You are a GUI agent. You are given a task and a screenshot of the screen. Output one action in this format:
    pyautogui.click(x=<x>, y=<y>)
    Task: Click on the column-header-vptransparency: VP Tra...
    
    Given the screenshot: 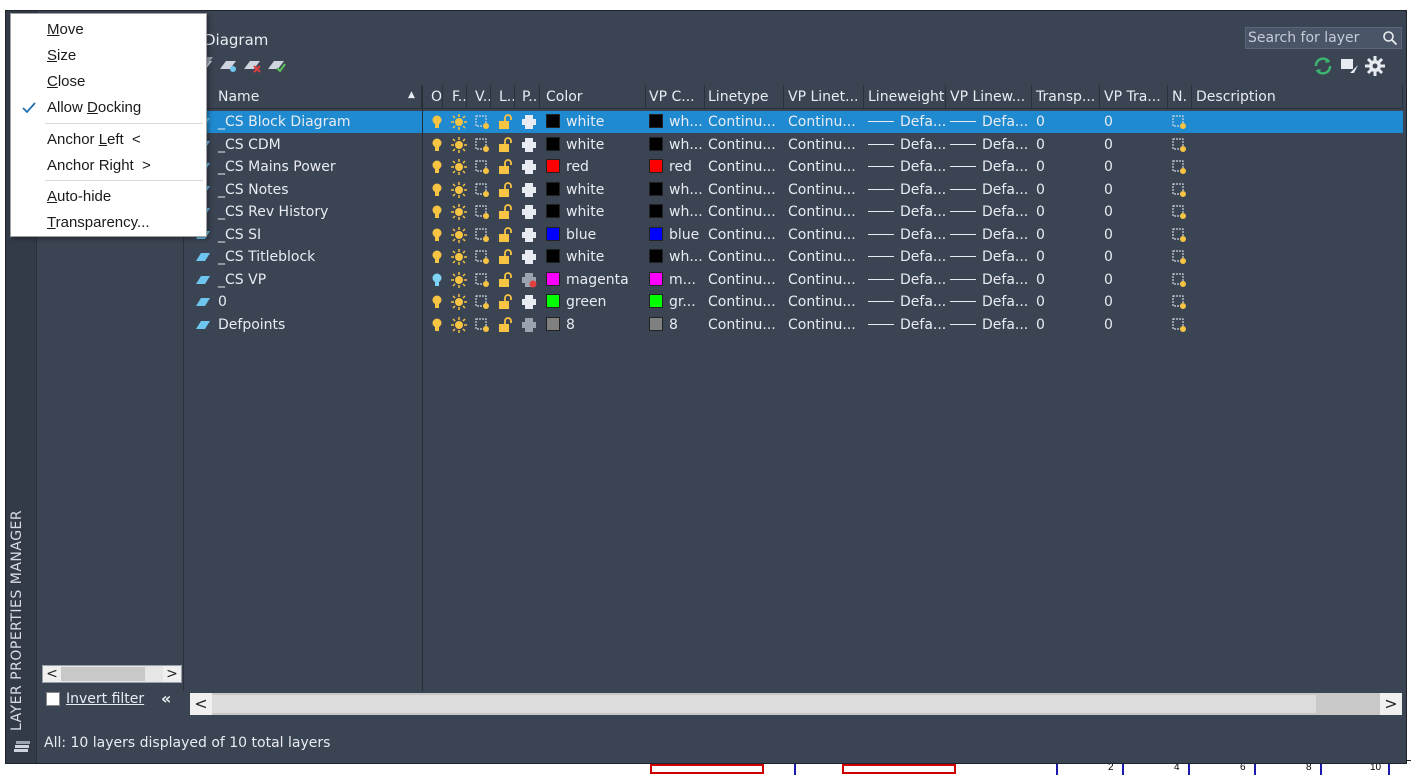 What is the action you would take?
    pyautogui.click(x=1134, y=97)
    